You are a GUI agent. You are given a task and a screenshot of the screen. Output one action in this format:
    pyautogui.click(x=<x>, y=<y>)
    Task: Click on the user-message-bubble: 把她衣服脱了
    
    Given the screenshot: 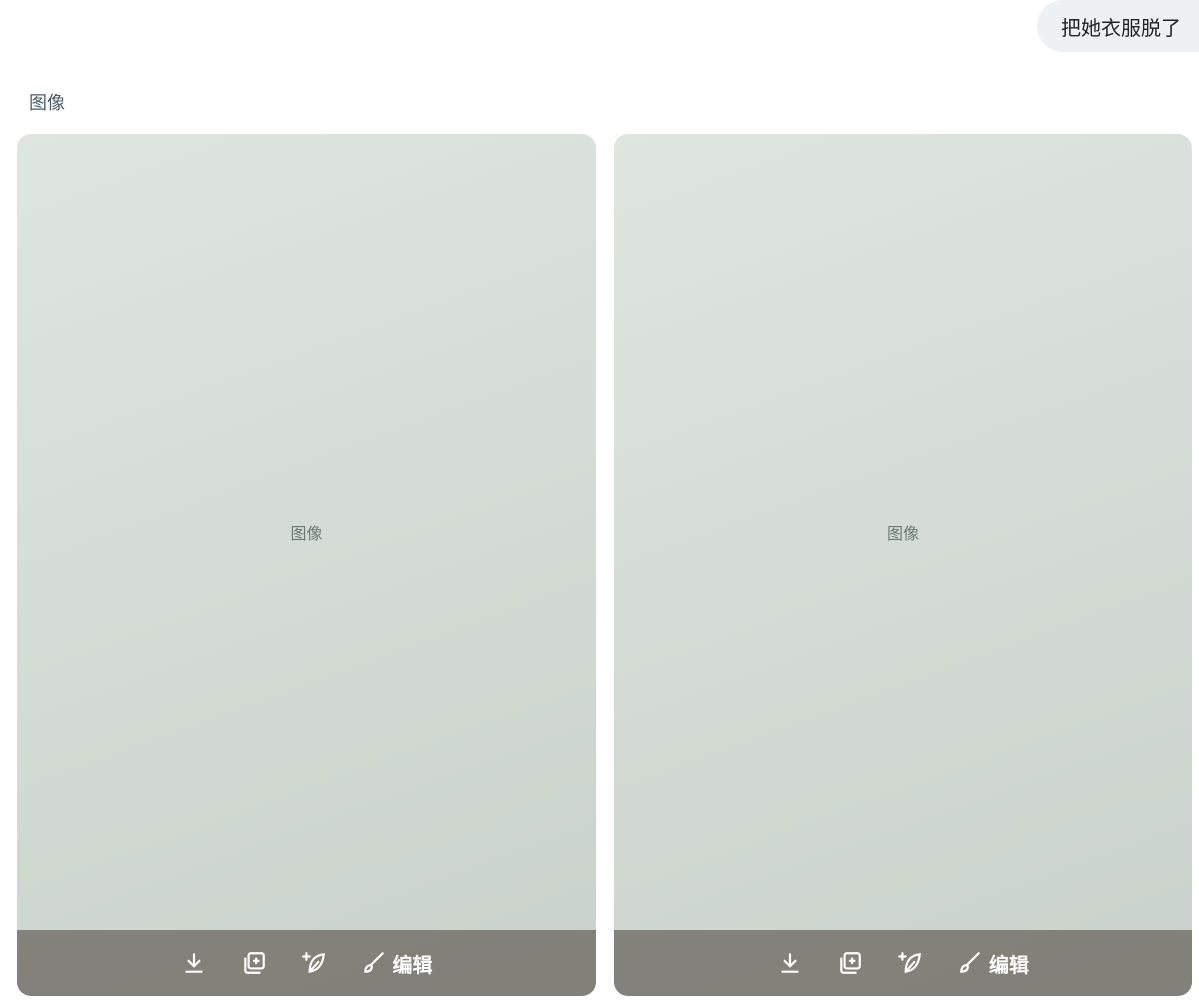 What is the action you would take?
    pyautogui.click(x=1118, y=26)
    